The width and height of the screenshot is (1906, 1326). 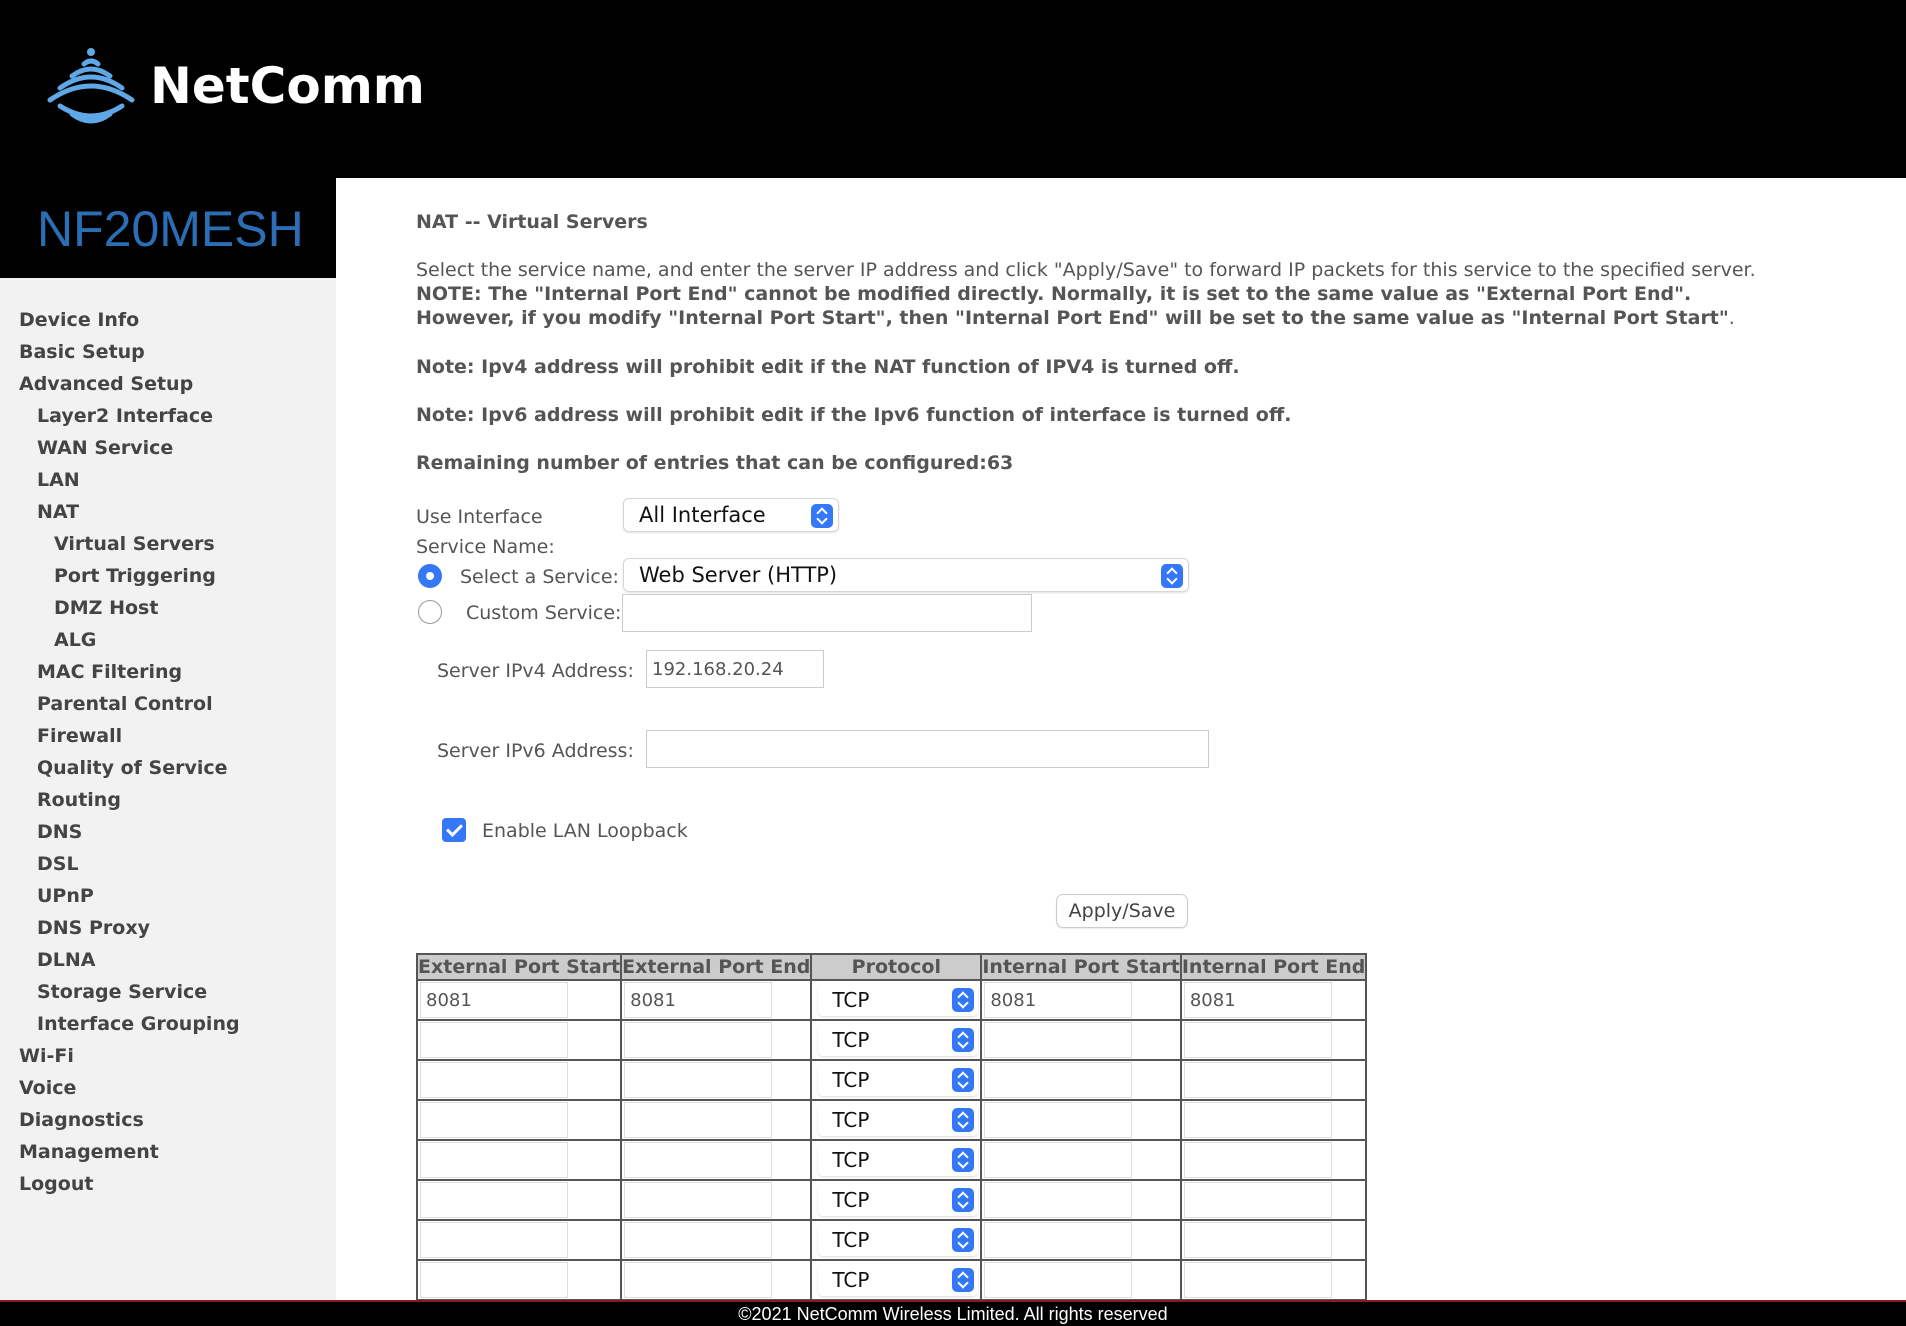 What do you see at coordinates (906, 575) in the screenshot?
I see `service-select: Web Server (HTTP)` at bounding box center [906, 575].